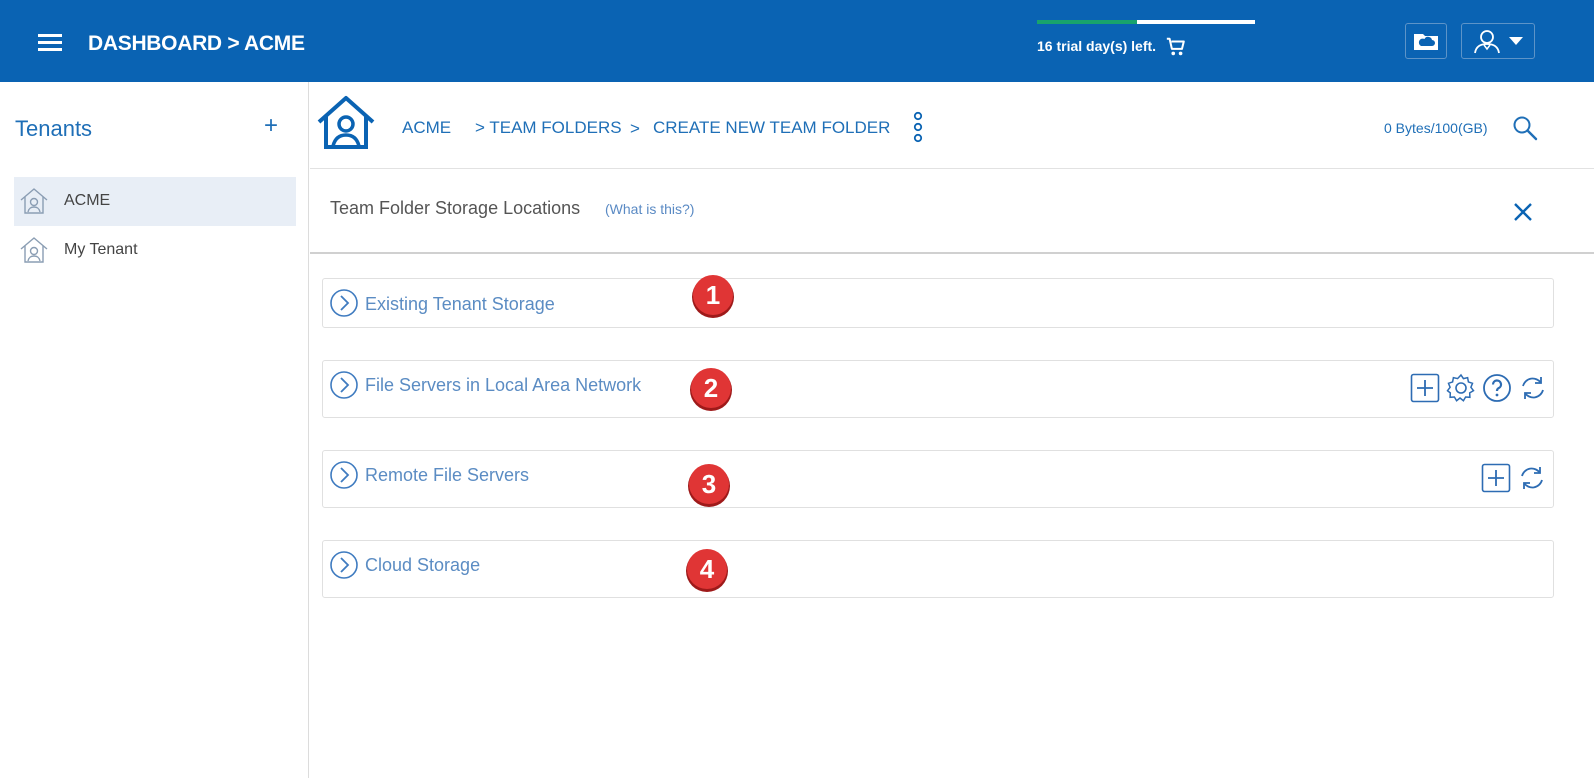  Describe the element at coordinates (1461, 388) in the screenshot. I see `gear-icon` at that location.